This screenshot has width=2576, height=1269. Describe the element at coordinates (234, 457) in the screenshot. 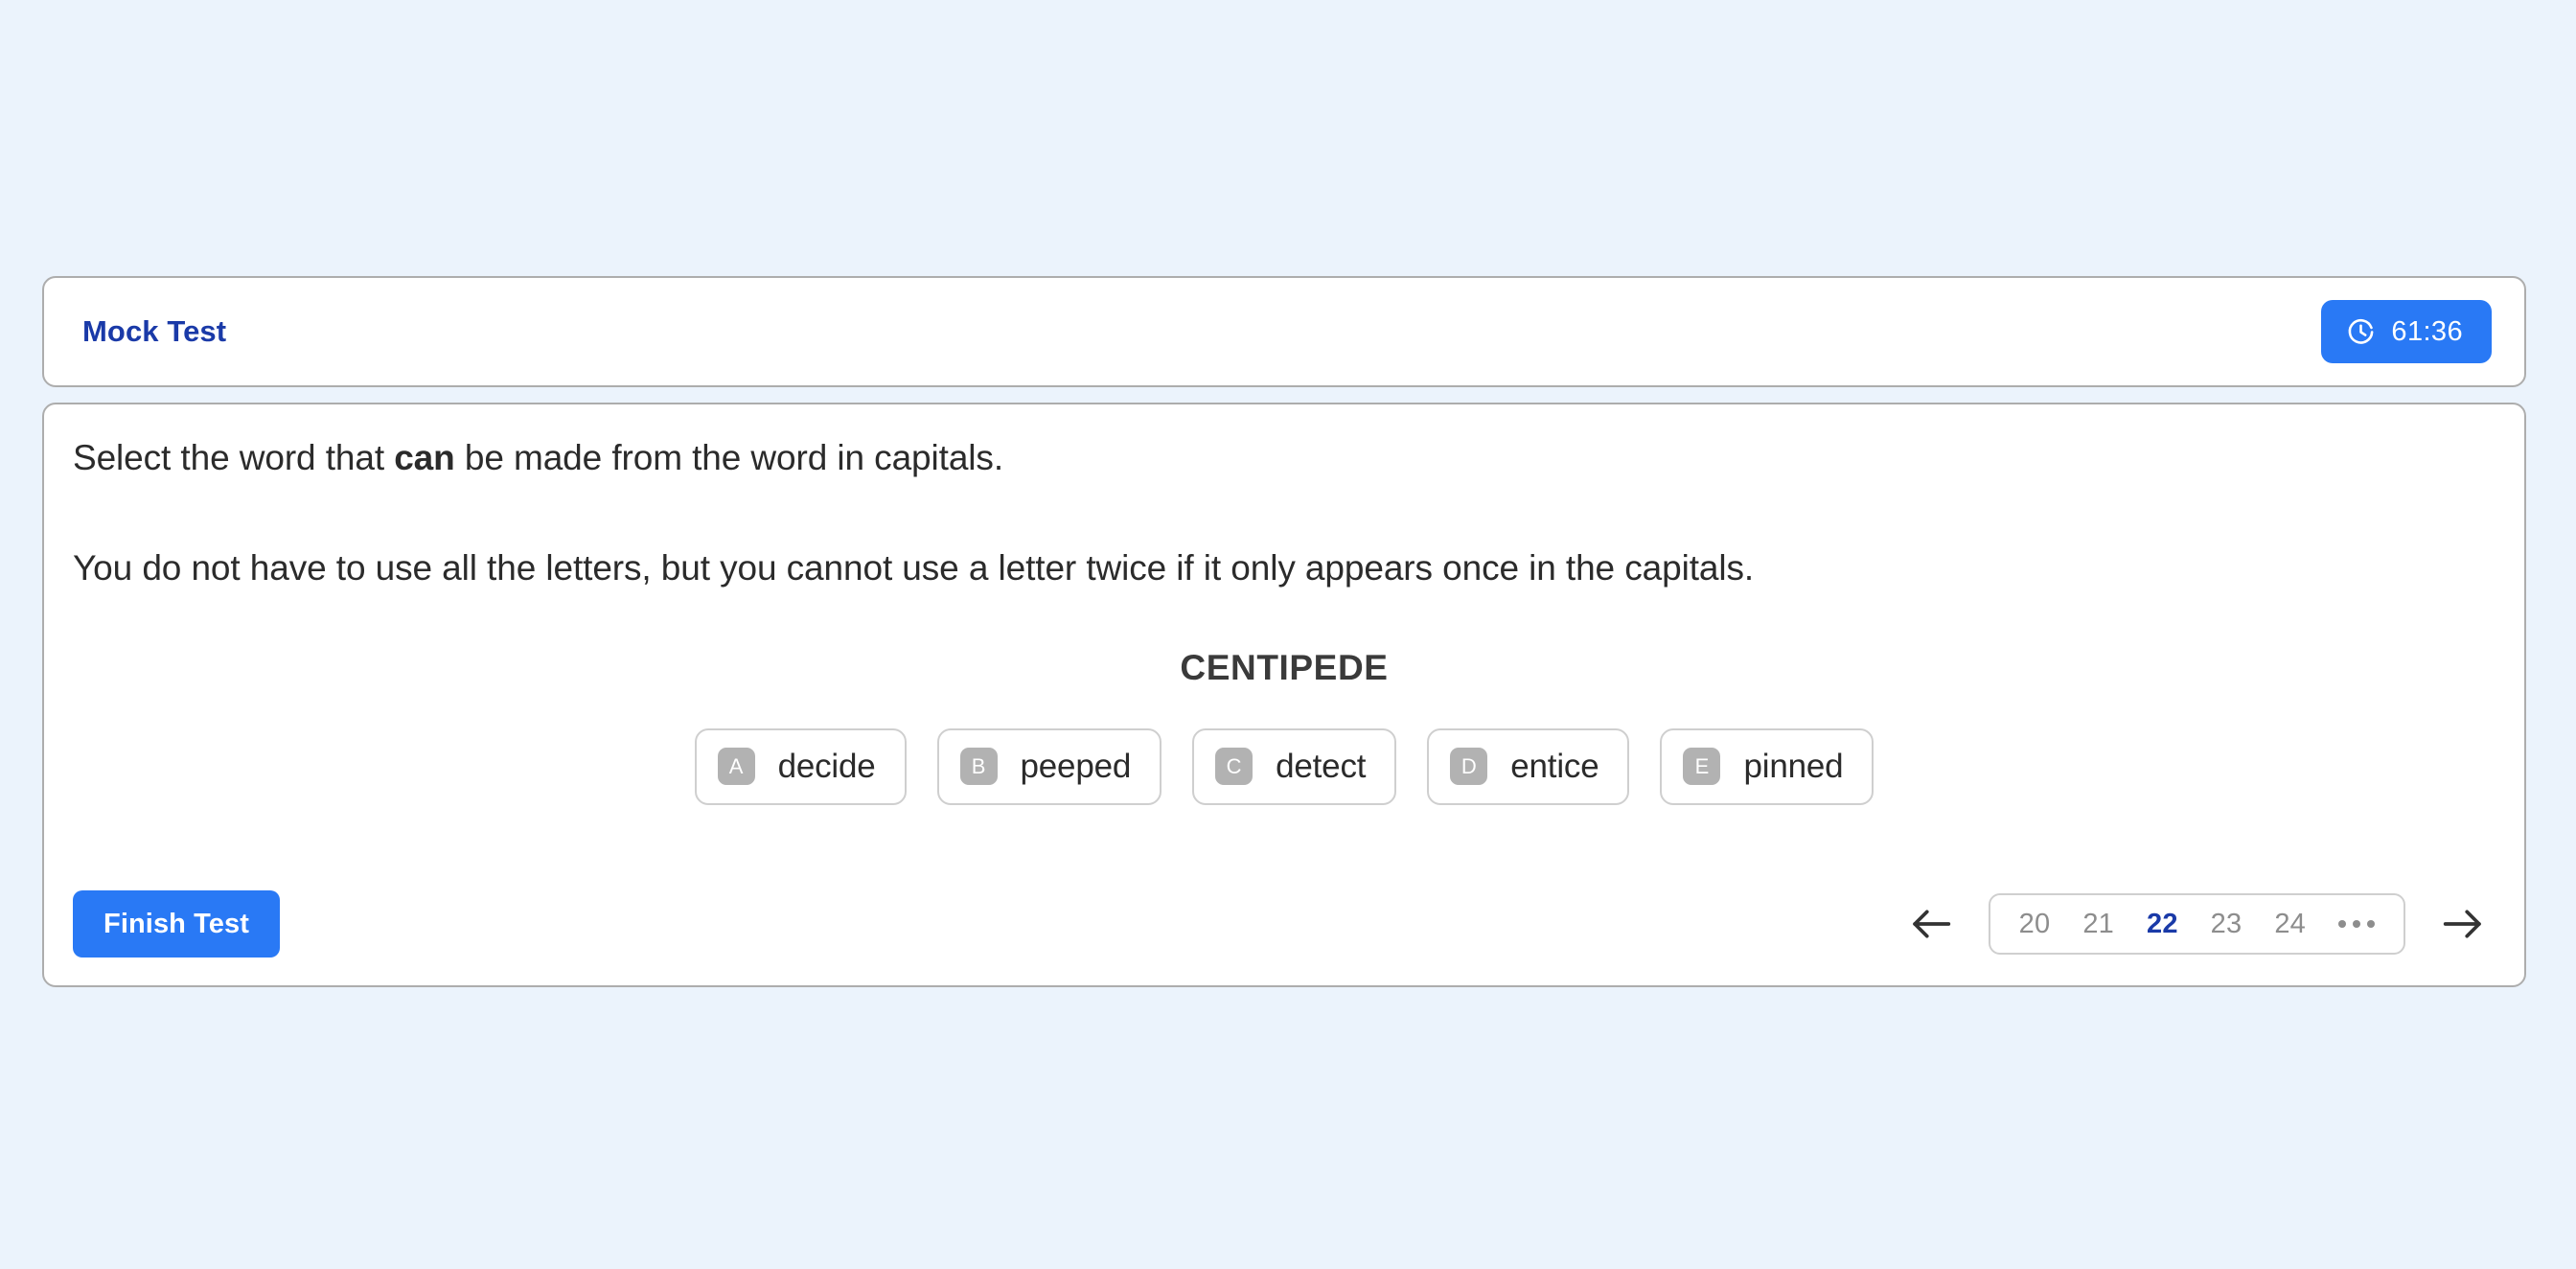

I see `instruction-prefix: Select the word that` at that location.